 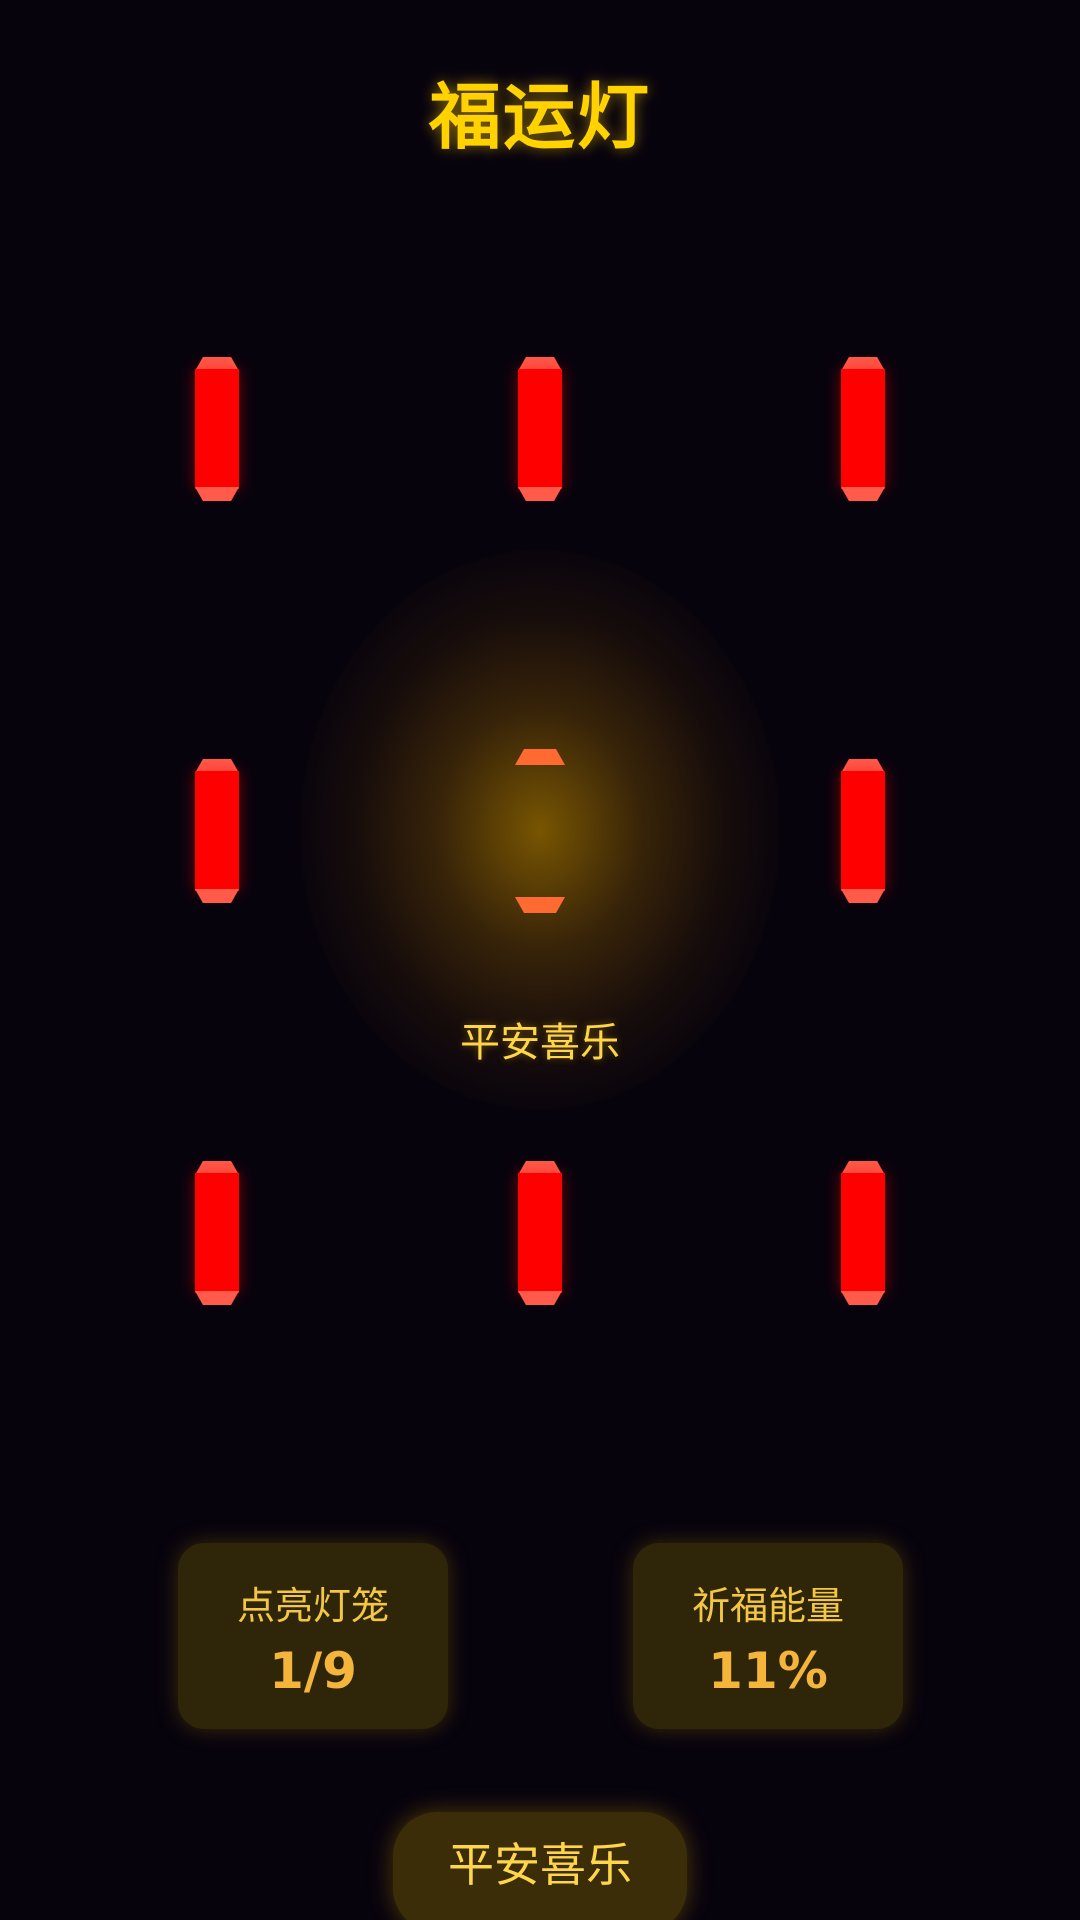 What do you see at coordinates (768, 1671) in the screenshot?
I see `energy-value: 11%` at bounding box center [768, 1671].